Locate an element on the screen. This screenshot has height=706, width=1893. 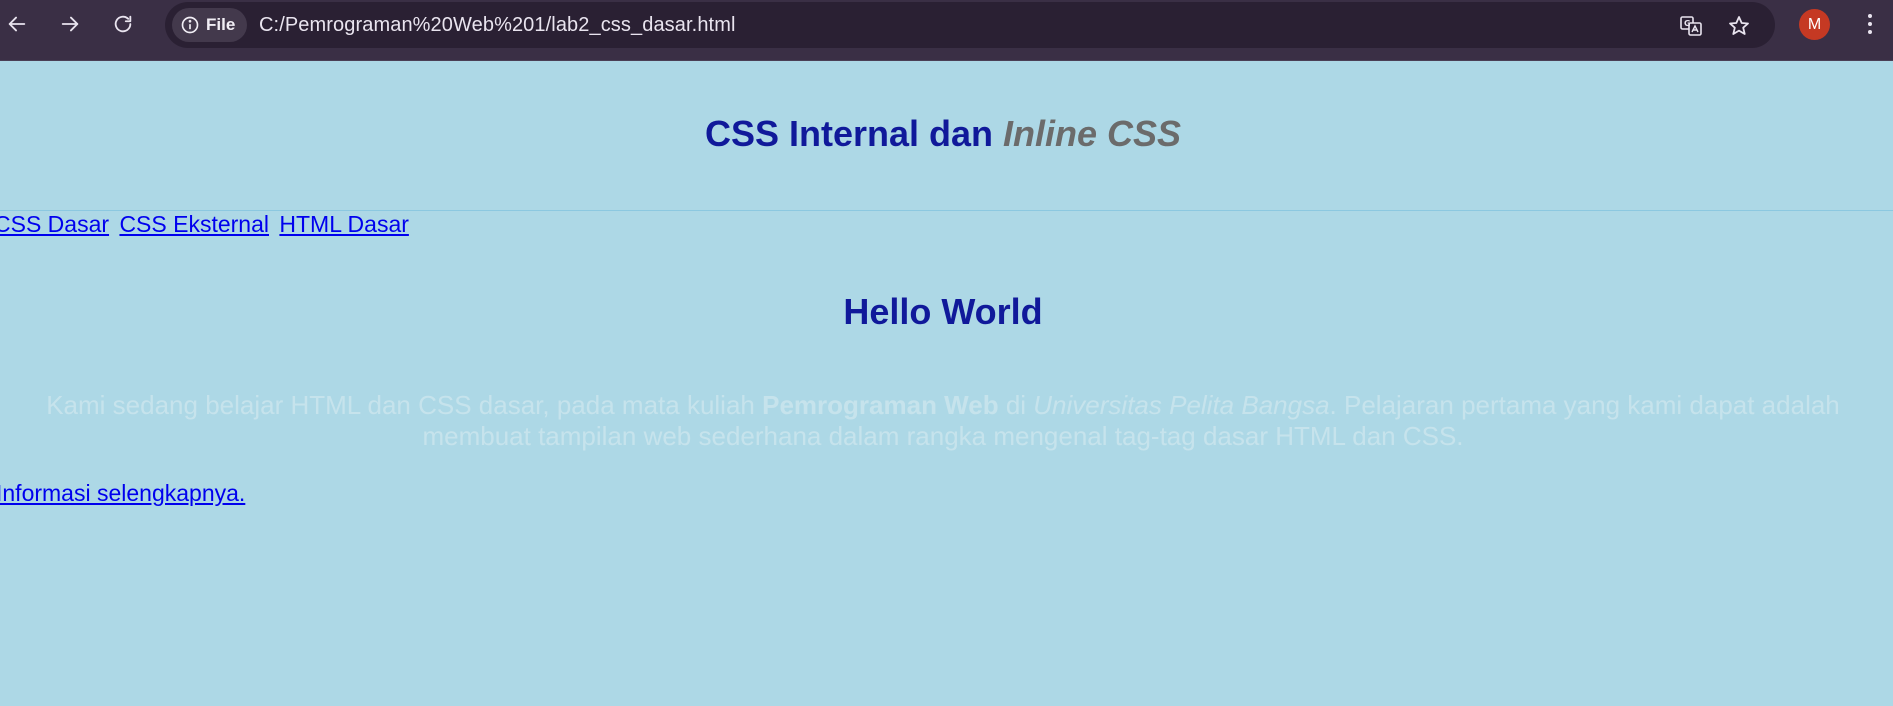
translate-icon: G is located at coordinates (1691, 26).